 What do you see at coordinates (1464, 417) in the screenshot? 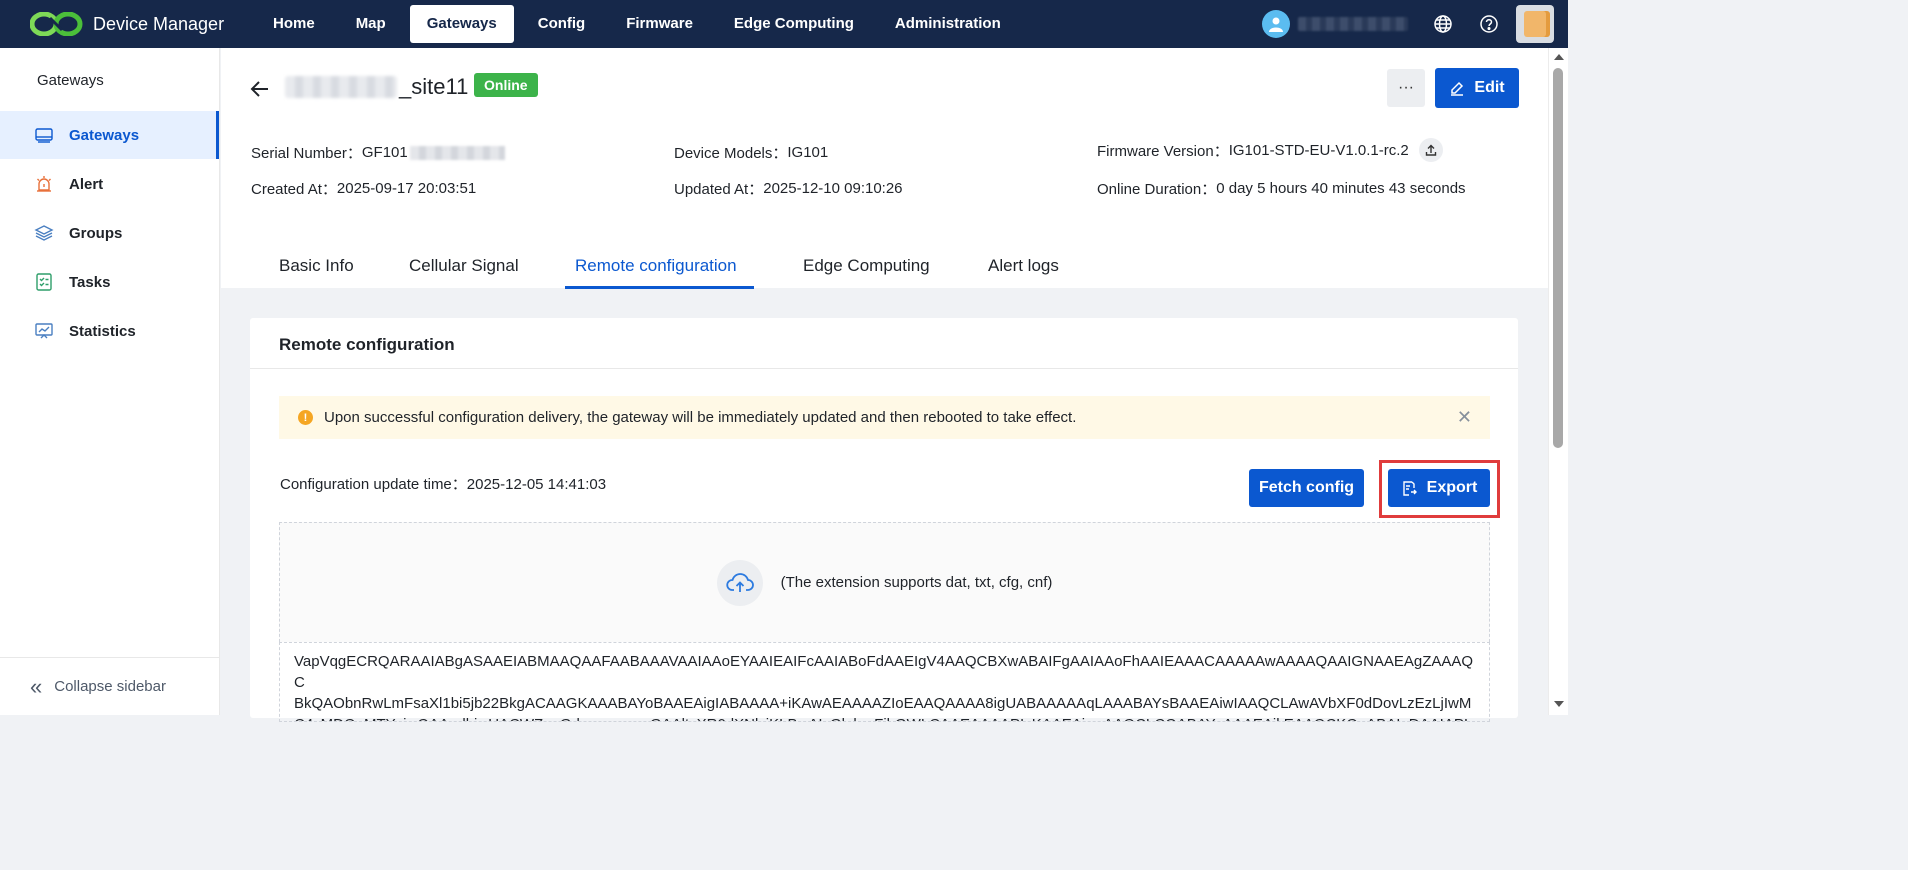
I see `close-icon: ✕` at bounding box center [1464, 417].